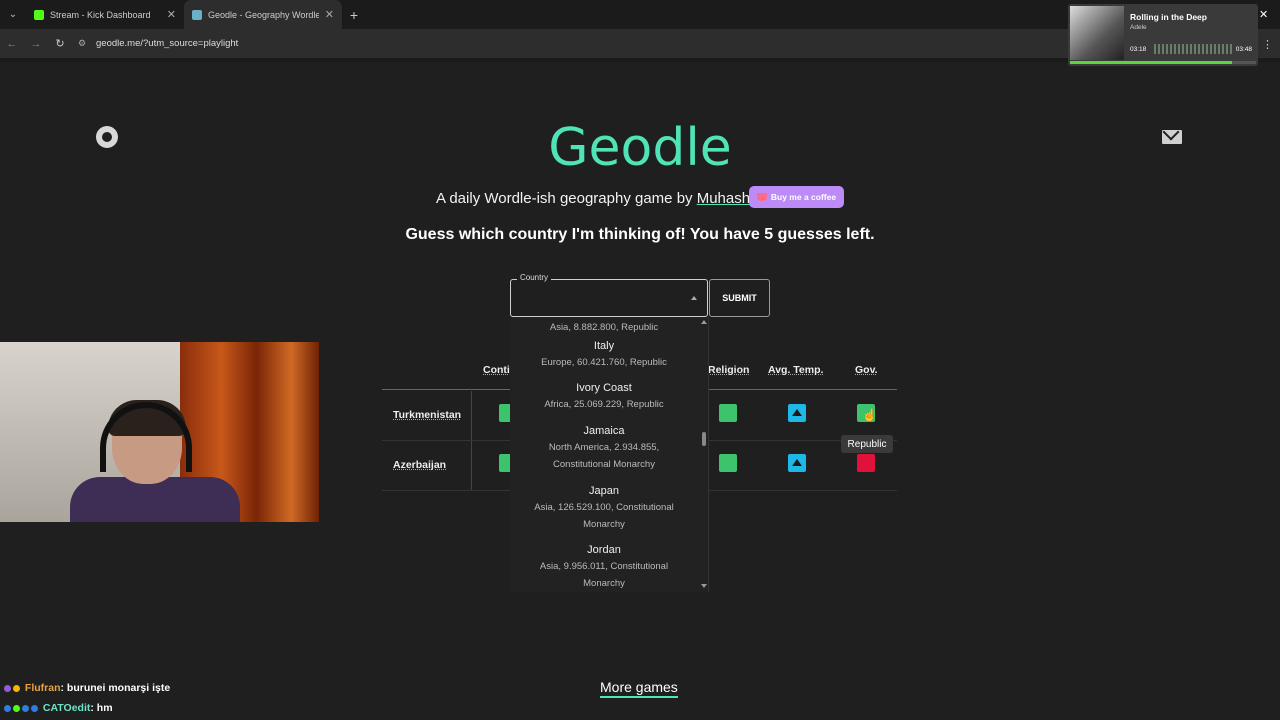 This screenshot has width=1280, height=720. I want to click on chat-username: CATOedit, so click(66, 708).